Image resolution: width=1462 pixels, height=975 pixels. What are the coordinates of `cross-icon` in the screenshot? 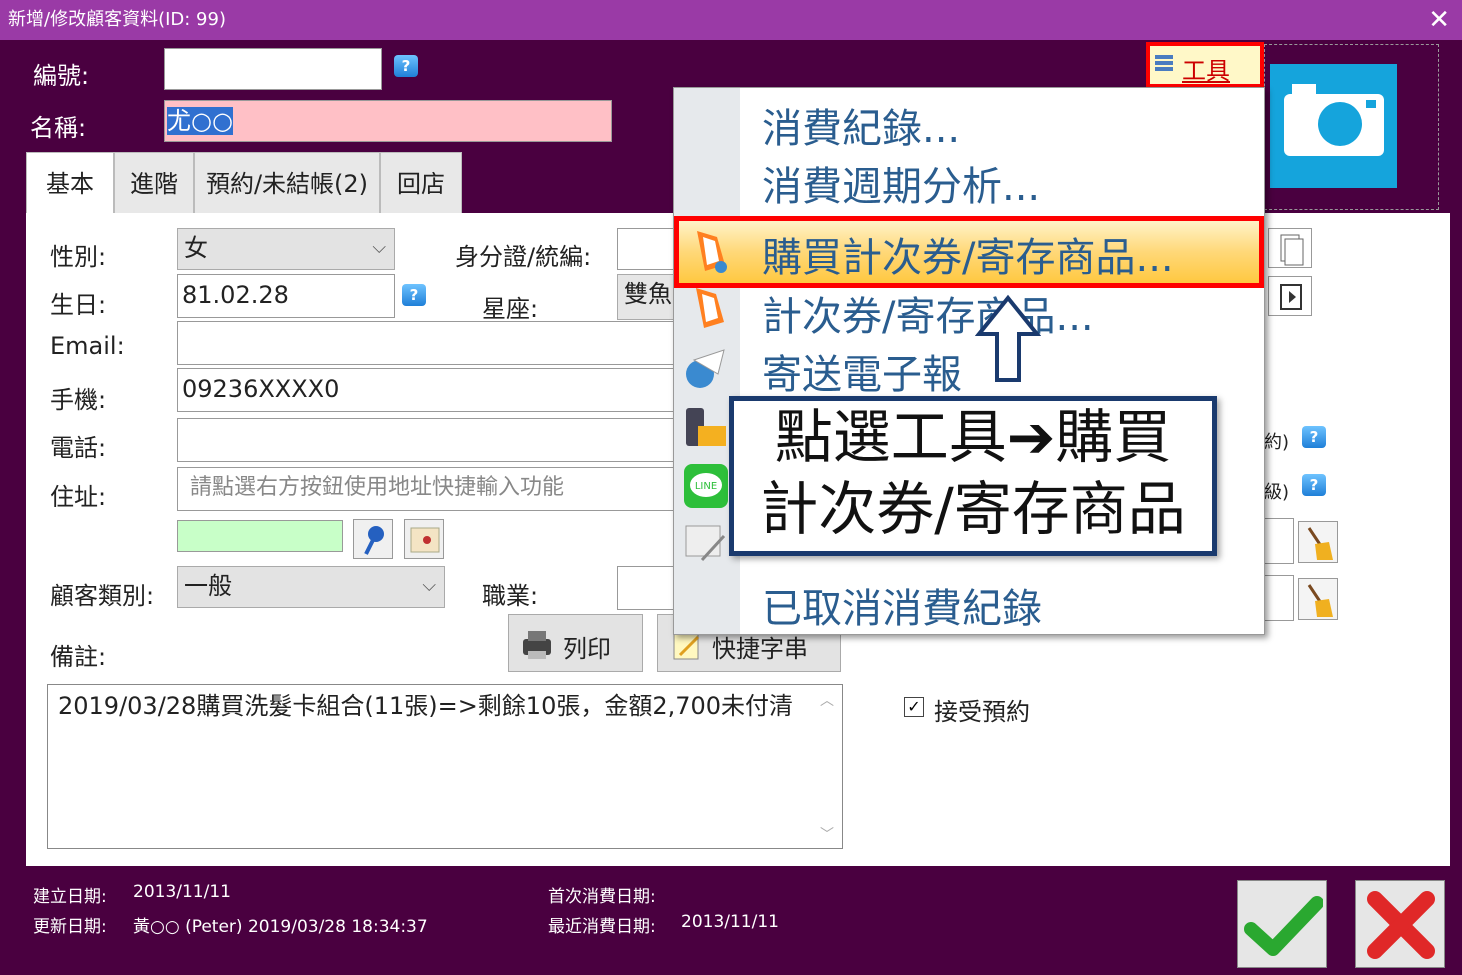 It's located at (1401, 925).